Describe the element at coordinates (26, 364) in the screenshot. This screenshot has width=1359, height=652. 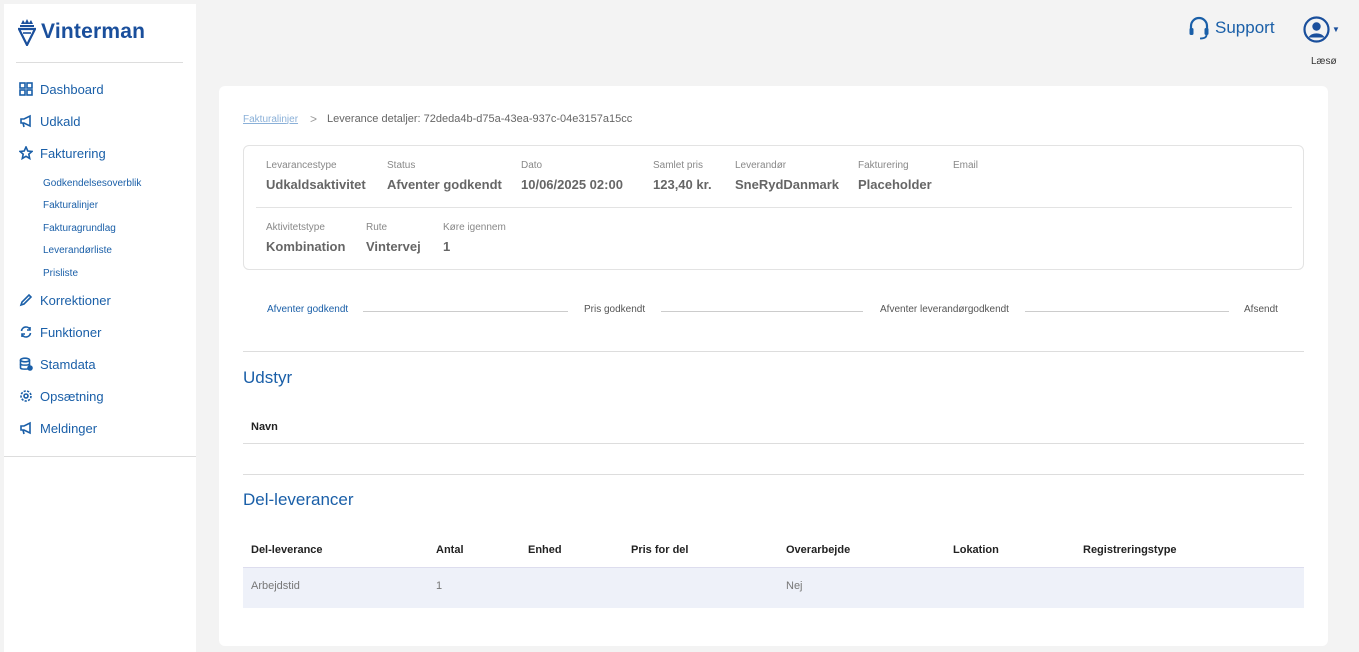
I see `database-icon` at that location.